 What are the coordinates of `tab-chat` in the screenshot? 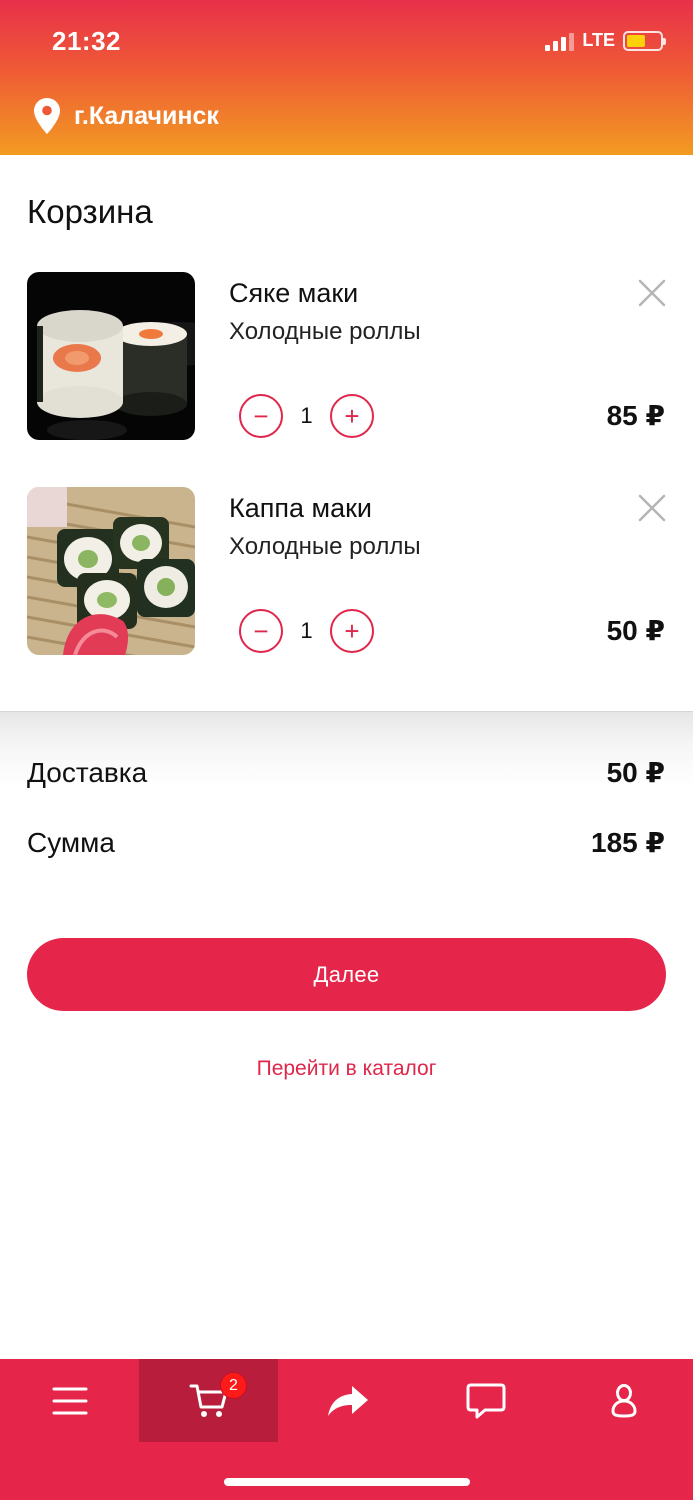 It's located at (485, 1400).